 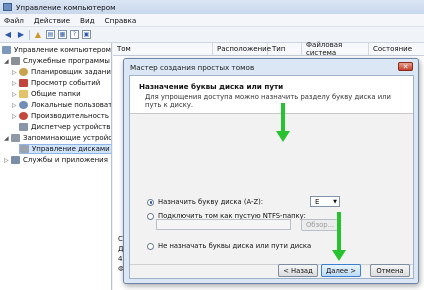 What do you see at coordinates (71, 149) in the screenshot?
I see `tree-node-label: Управление дисками` at bounding box center [71, 149].